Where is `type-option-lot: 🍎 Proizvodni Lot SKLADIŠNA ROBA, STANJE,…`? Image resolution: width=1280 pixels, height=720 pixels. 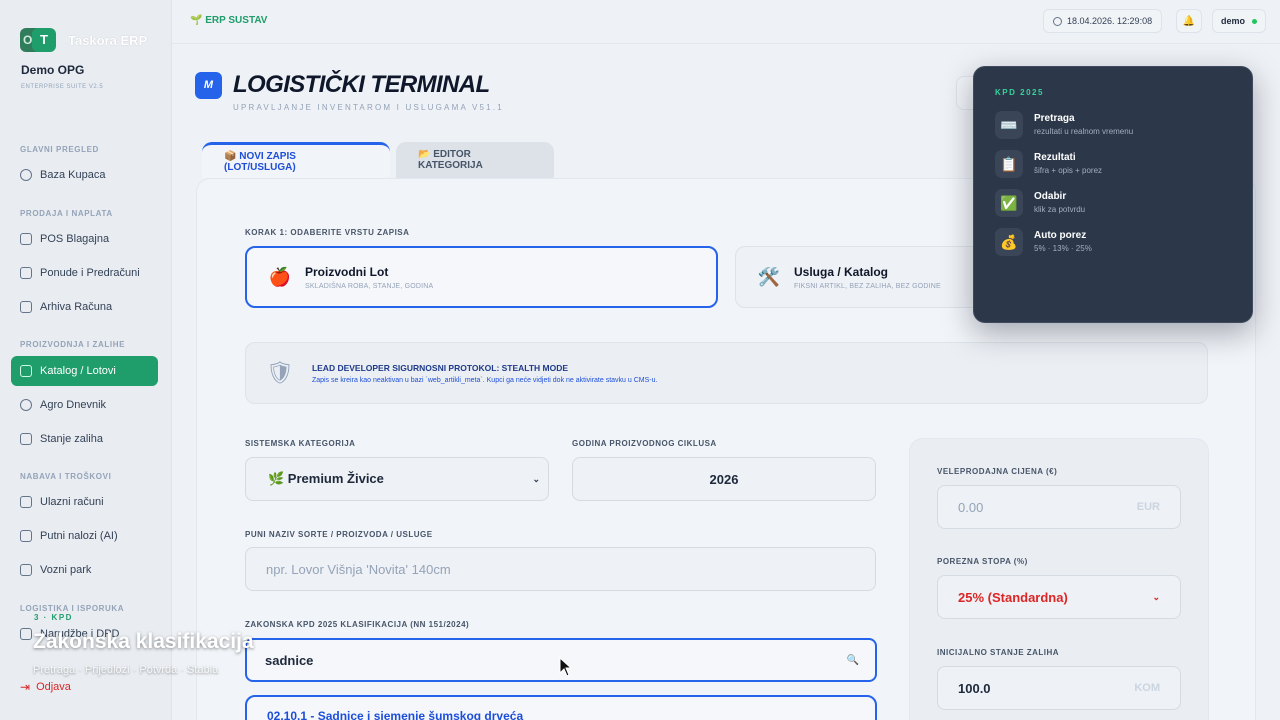 type-option-lot: 🍎 Proizvodni Lot SKLADIŠNA ROBA, STANJE,… is located at coordinates (481, 277).